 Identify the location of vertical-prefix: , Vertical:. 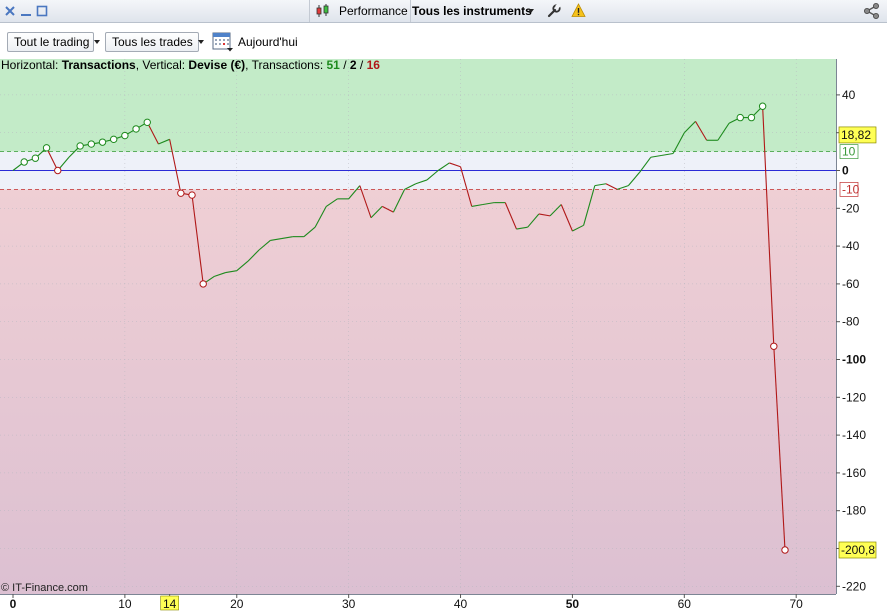
(162, 65).